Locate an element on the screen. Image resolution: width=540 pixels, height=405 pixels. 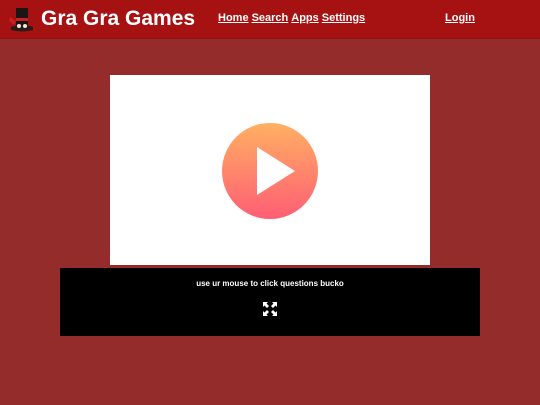
login-link: Login is located at coordinates (460, 18).